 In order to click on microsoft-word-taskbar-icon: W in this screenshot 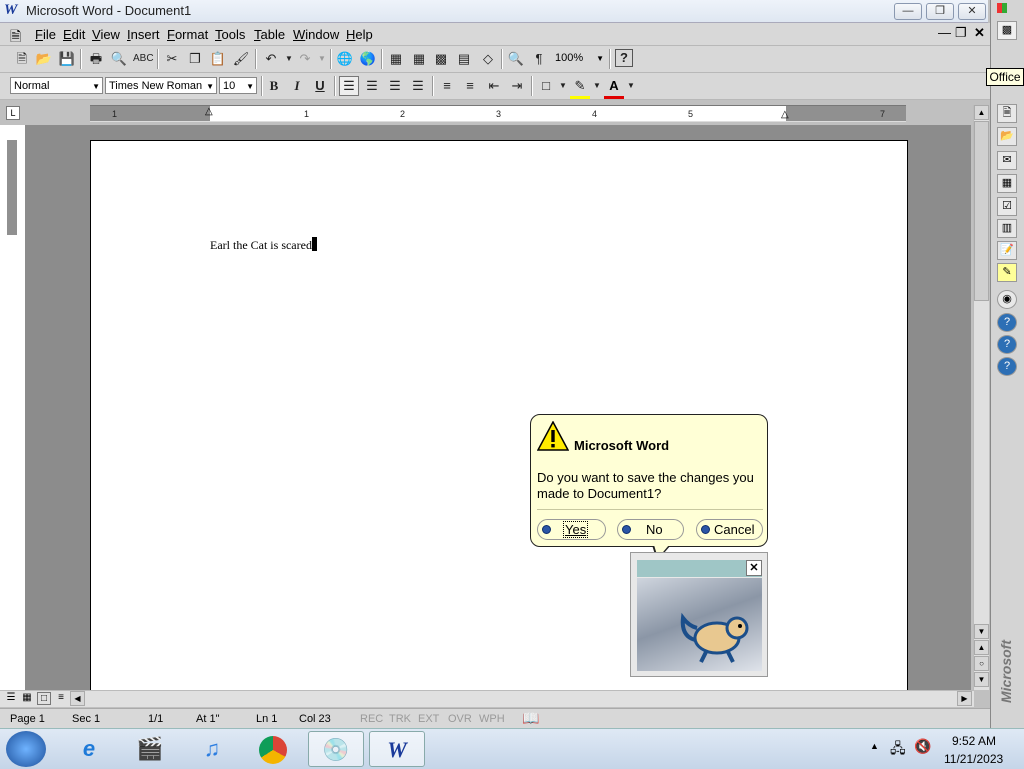, I will do `click(397, 749)`.